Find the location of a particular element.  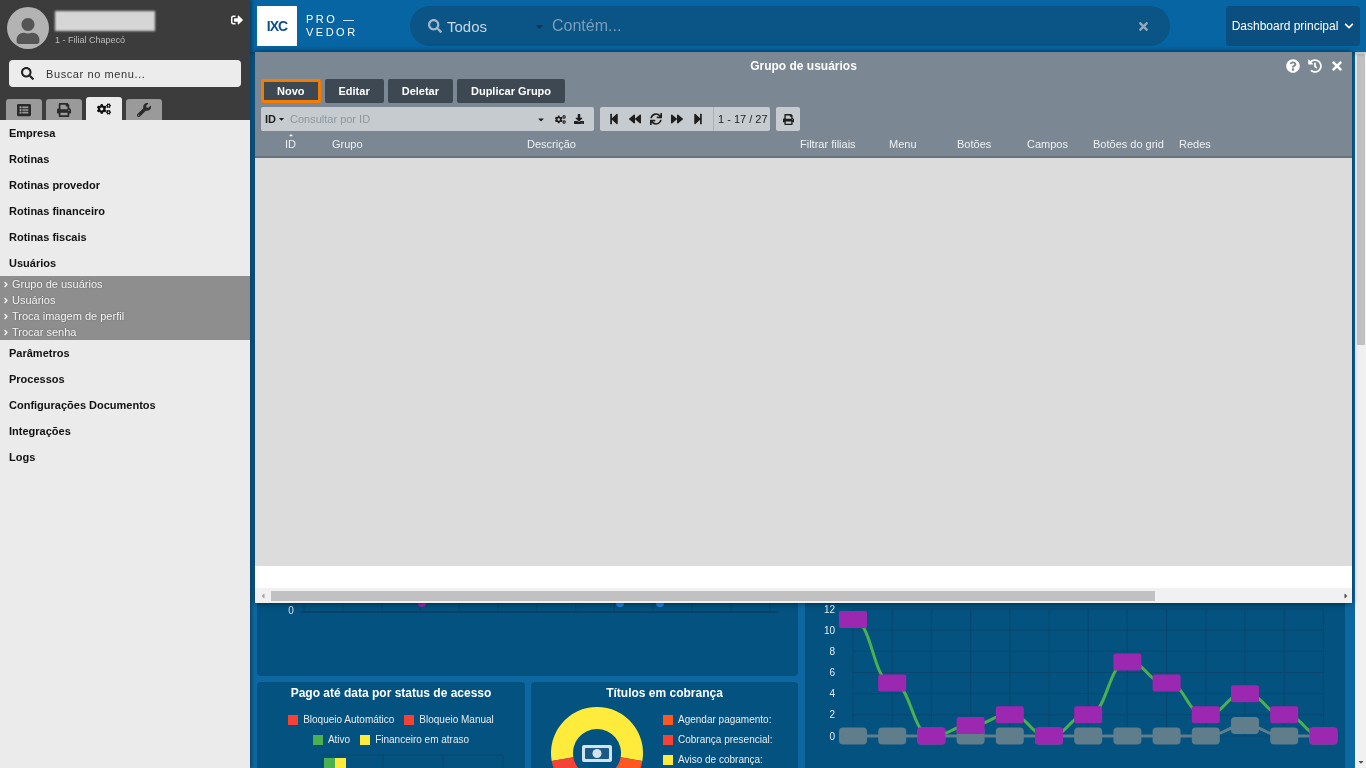

axis-tick-label: 8 is located at coordinates (832, 651).